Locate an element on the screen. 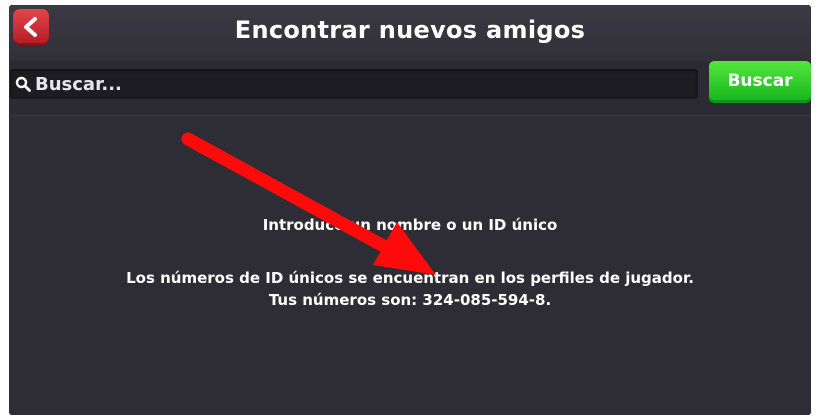 This screenshot has width=819, height=417. search-button: Buscar is located at coordinates (760, 82).